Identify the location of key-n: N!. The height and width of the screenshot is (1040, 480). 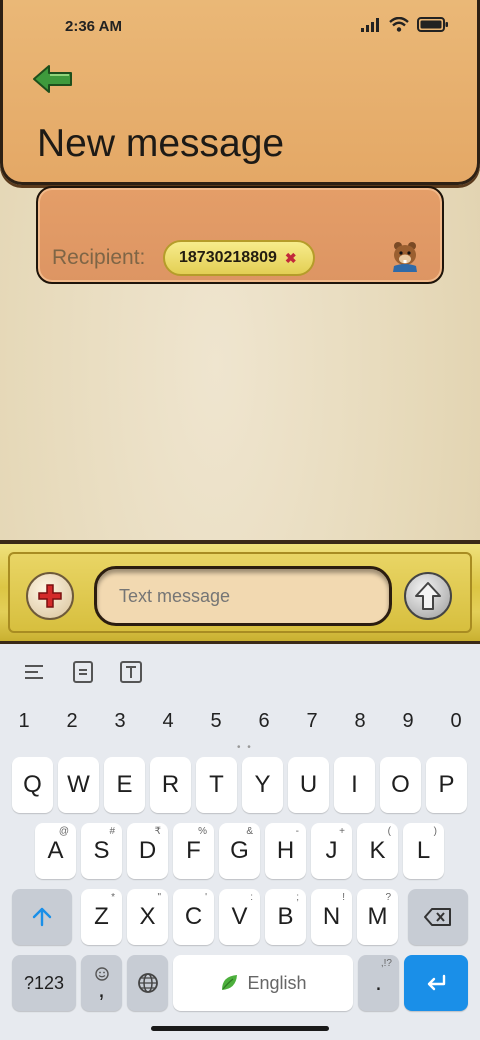
(331, 917).